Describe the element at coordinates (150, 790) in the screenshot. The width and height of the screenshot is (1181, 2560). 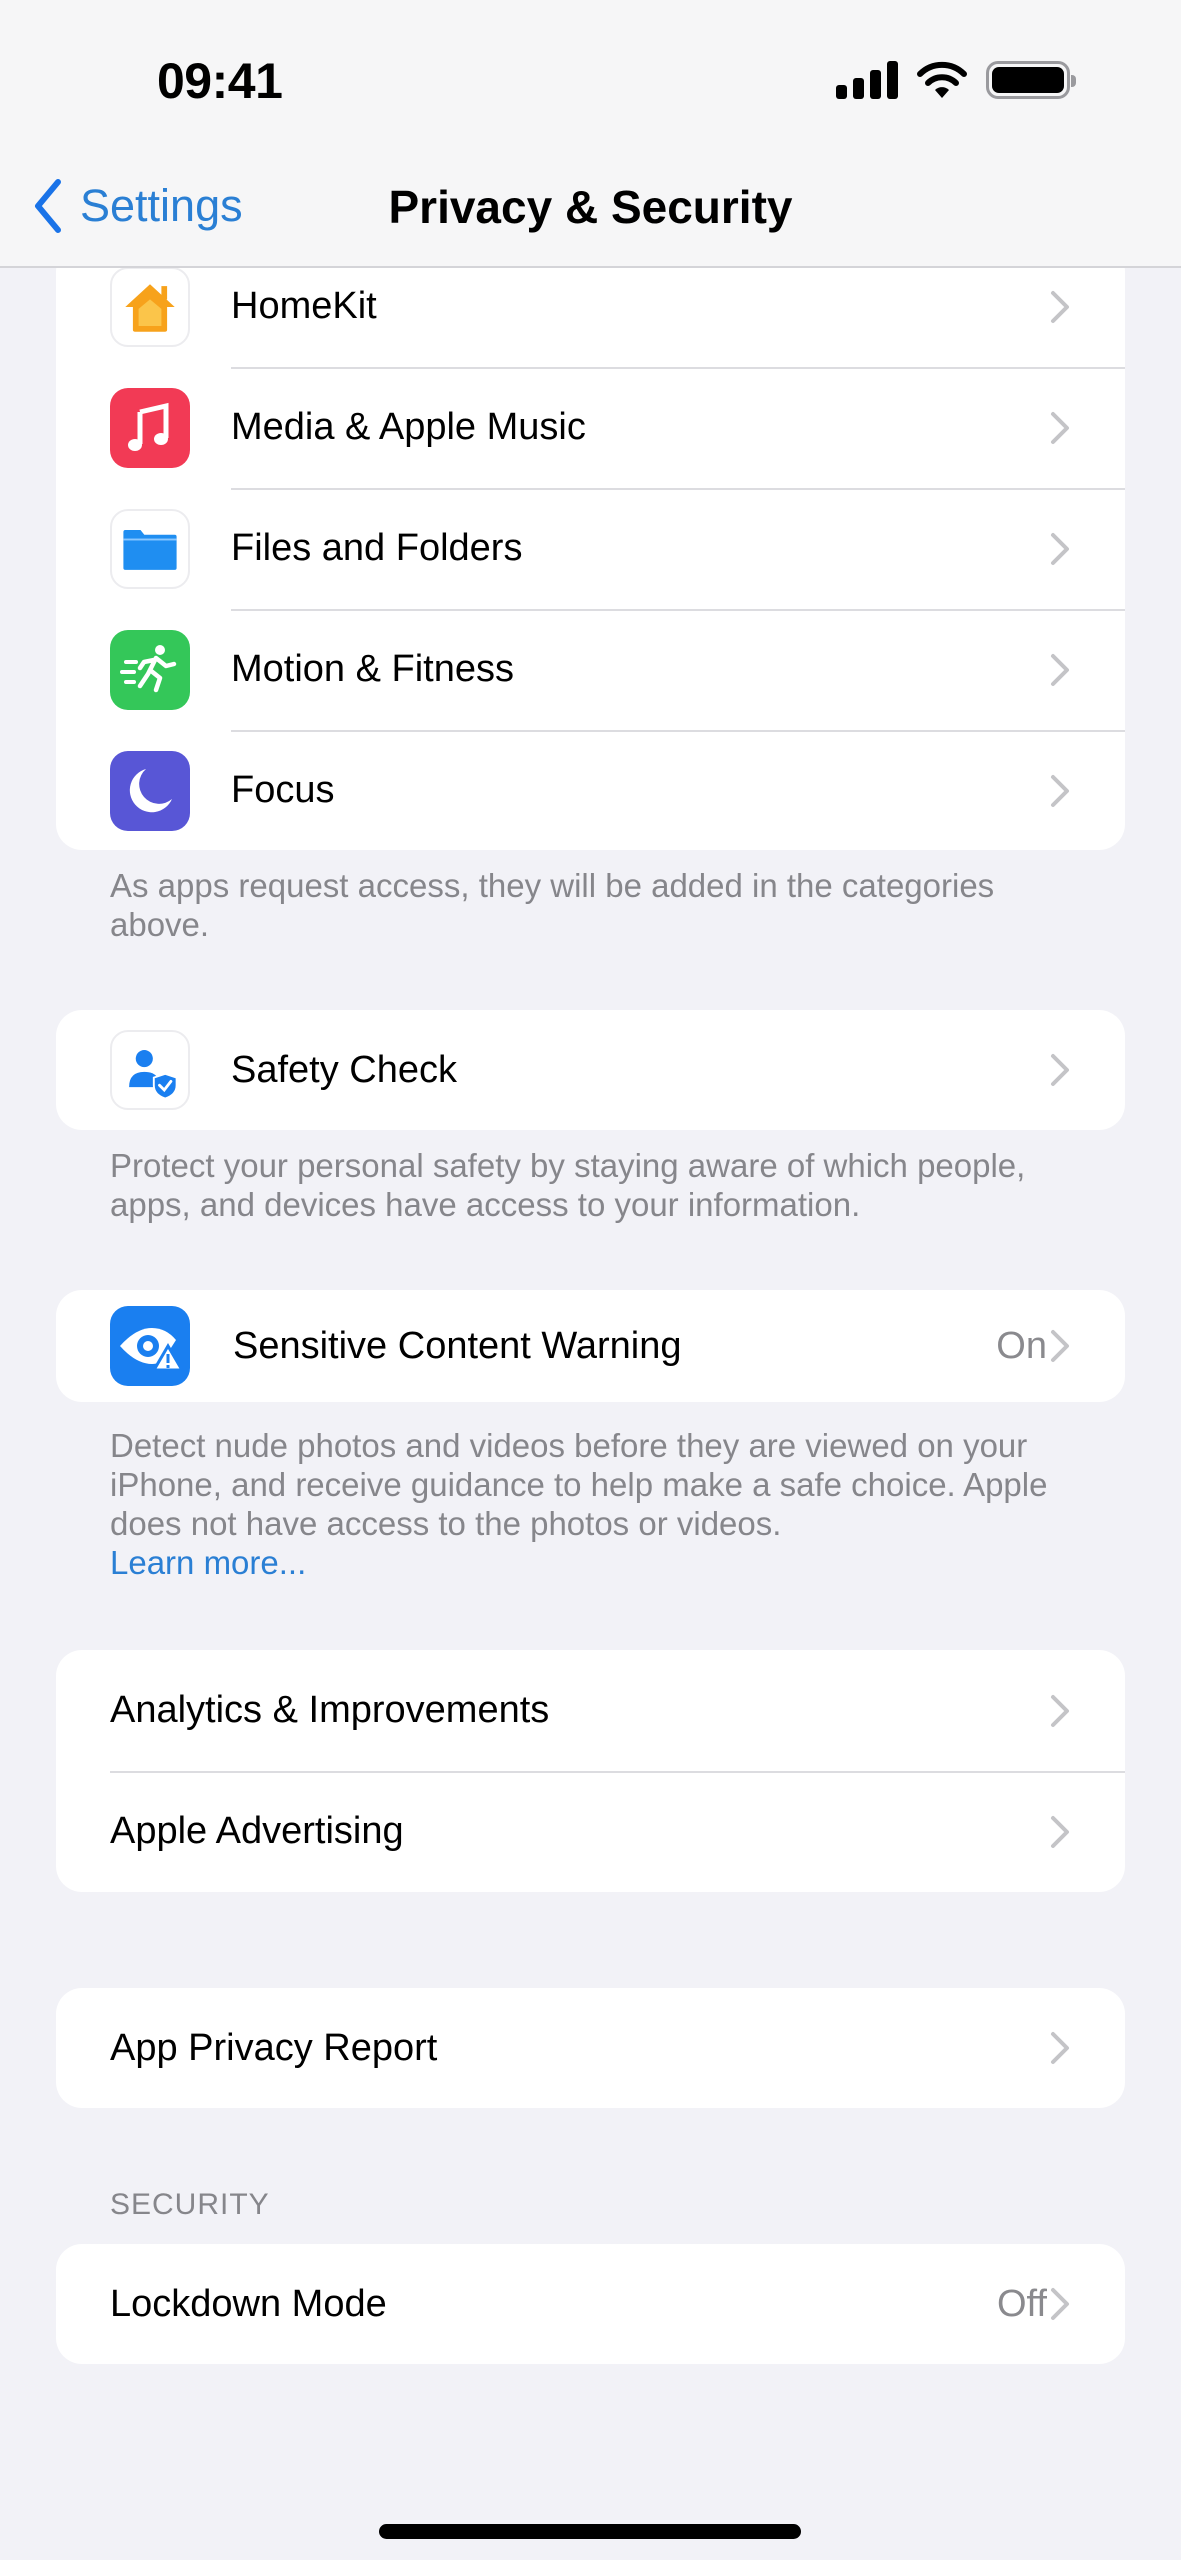
I see `moon-icon` at that location.